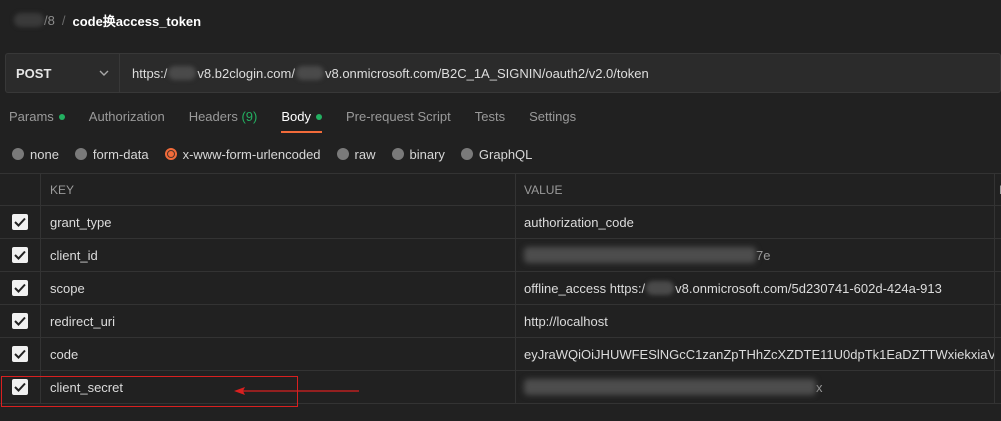 The width and height of the screenshot is (1001, 421). I want to click on tab-label: Tests, so click(490, 116).